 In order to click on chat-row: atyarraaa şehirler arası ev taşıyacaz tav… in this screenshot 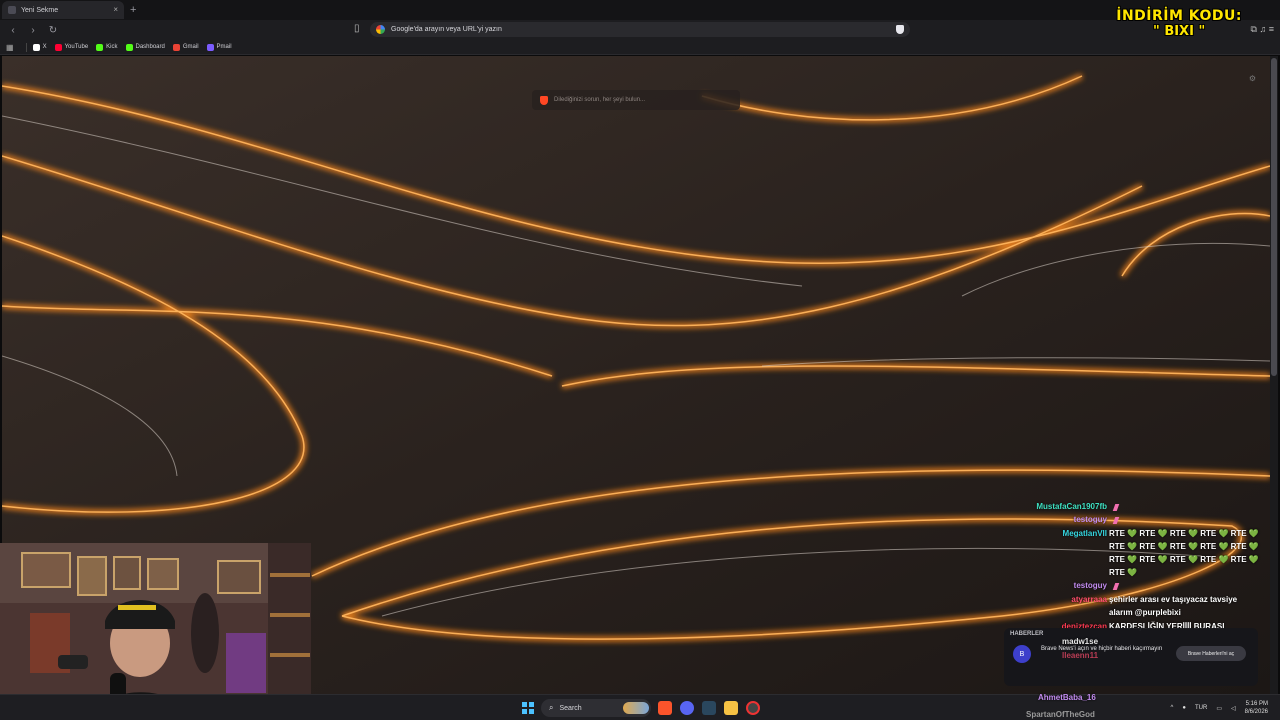, I will do `click(1140, 601)`.